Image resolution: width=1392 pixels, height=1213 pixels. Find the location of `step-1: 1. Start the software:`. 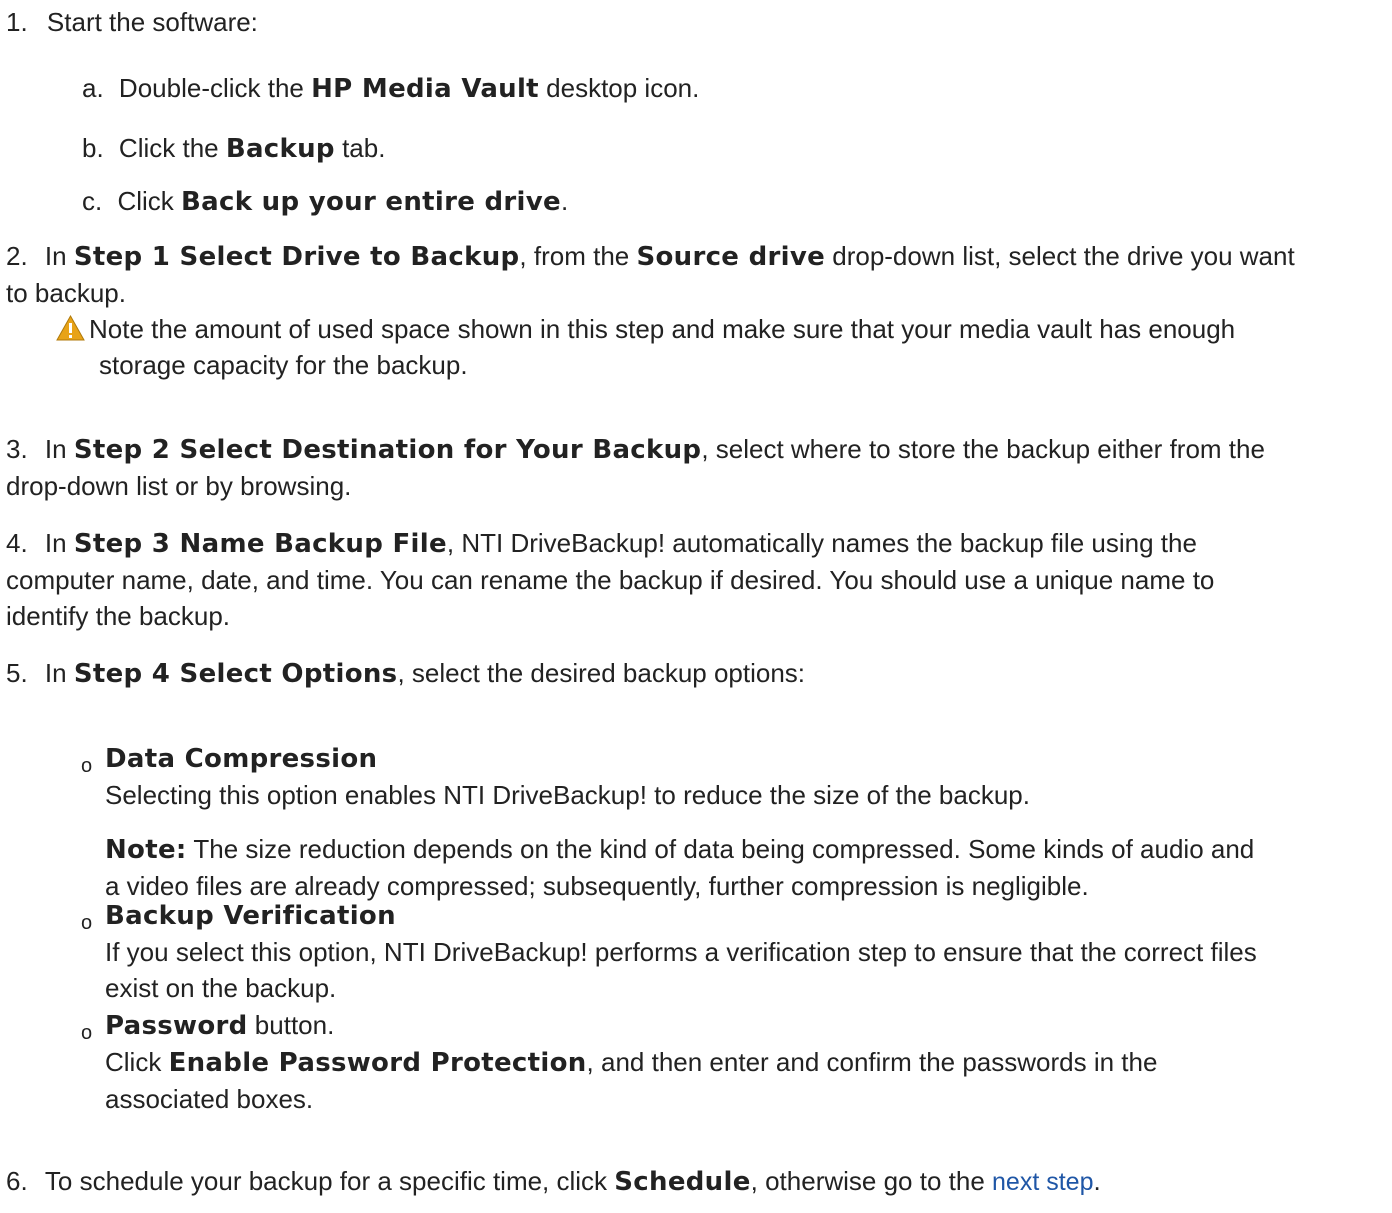

step-1: 1. Start the software: is located at coordinates (132, 22).